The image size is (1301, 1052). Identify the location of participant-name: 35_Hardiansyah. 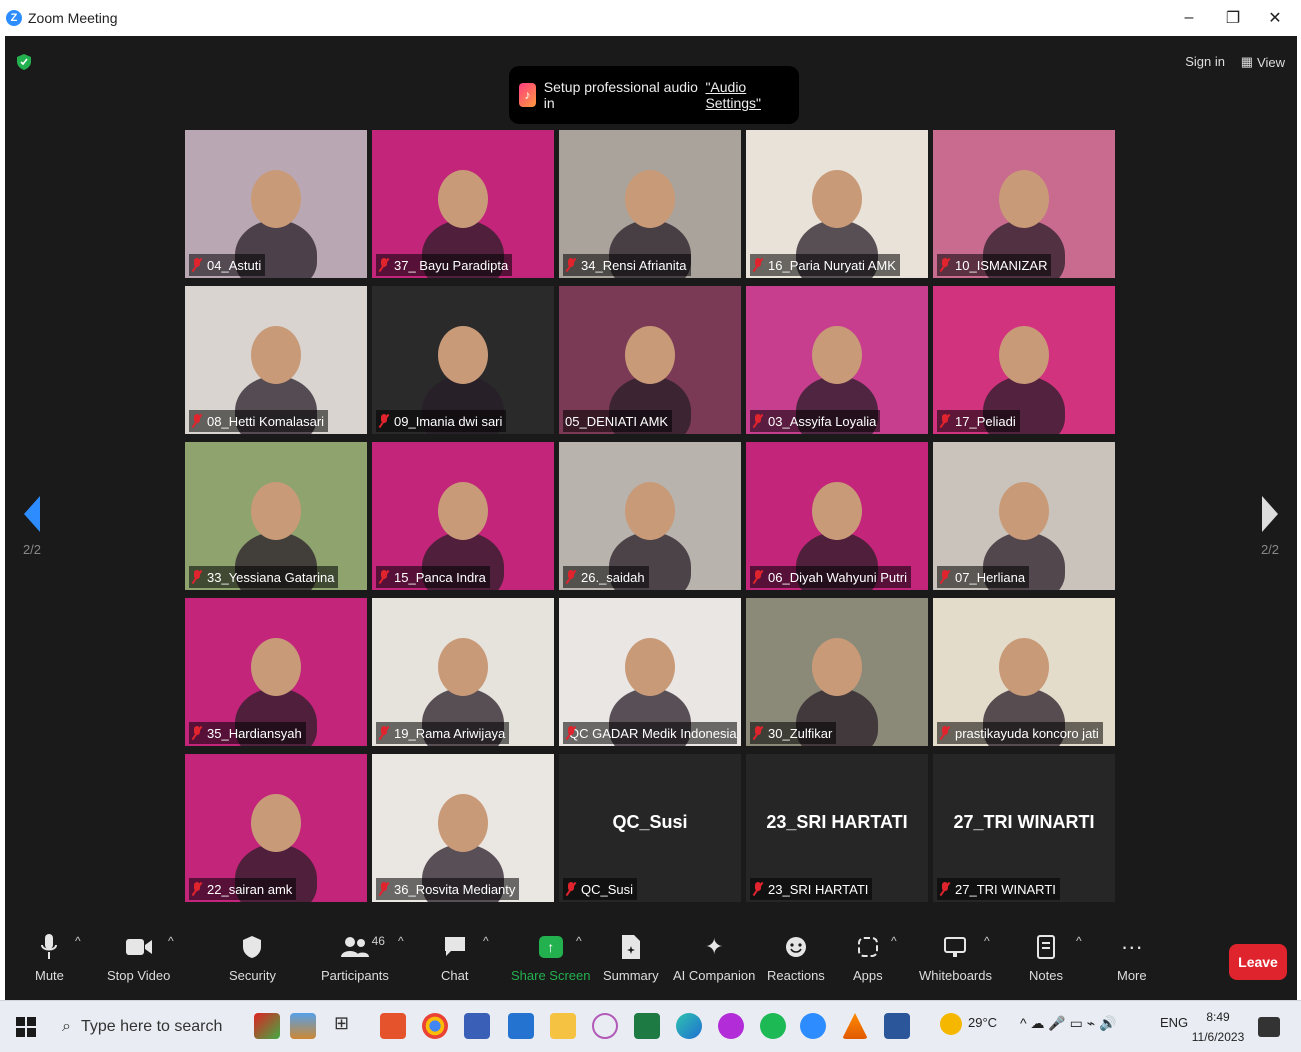
(254, 733).